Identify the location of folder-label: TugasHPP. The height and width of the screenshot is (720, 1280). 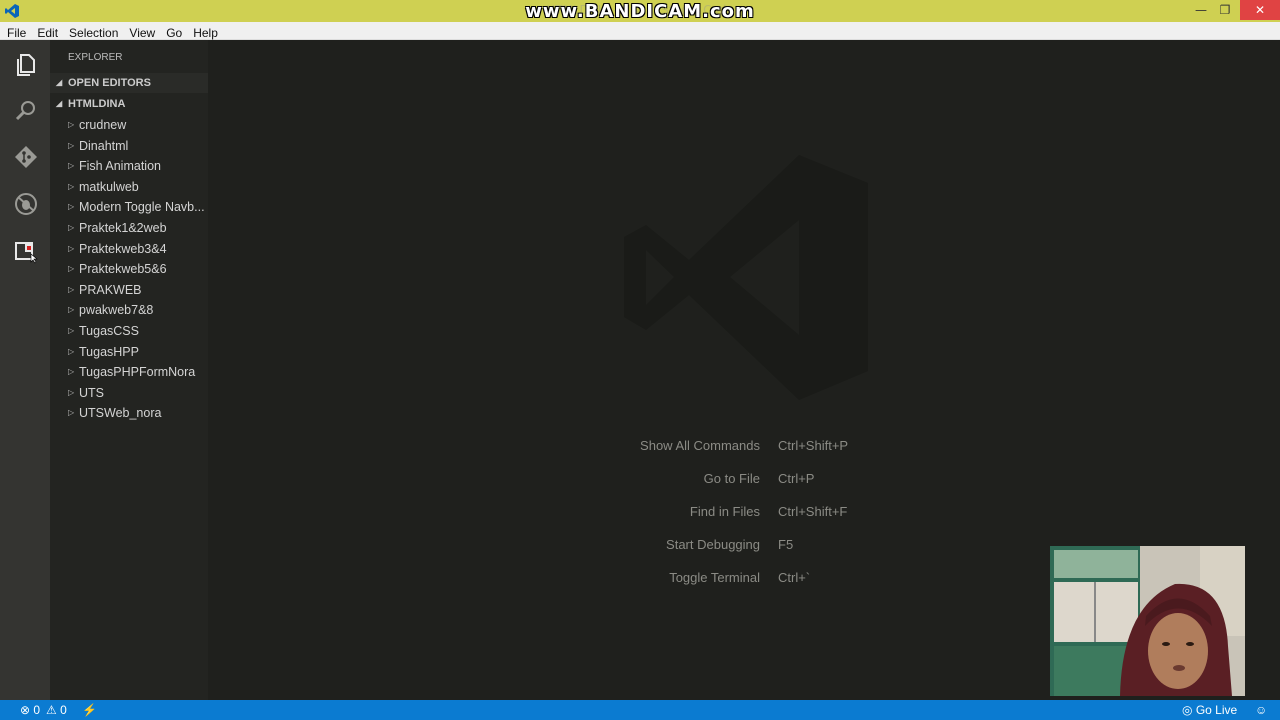
(109, 351).